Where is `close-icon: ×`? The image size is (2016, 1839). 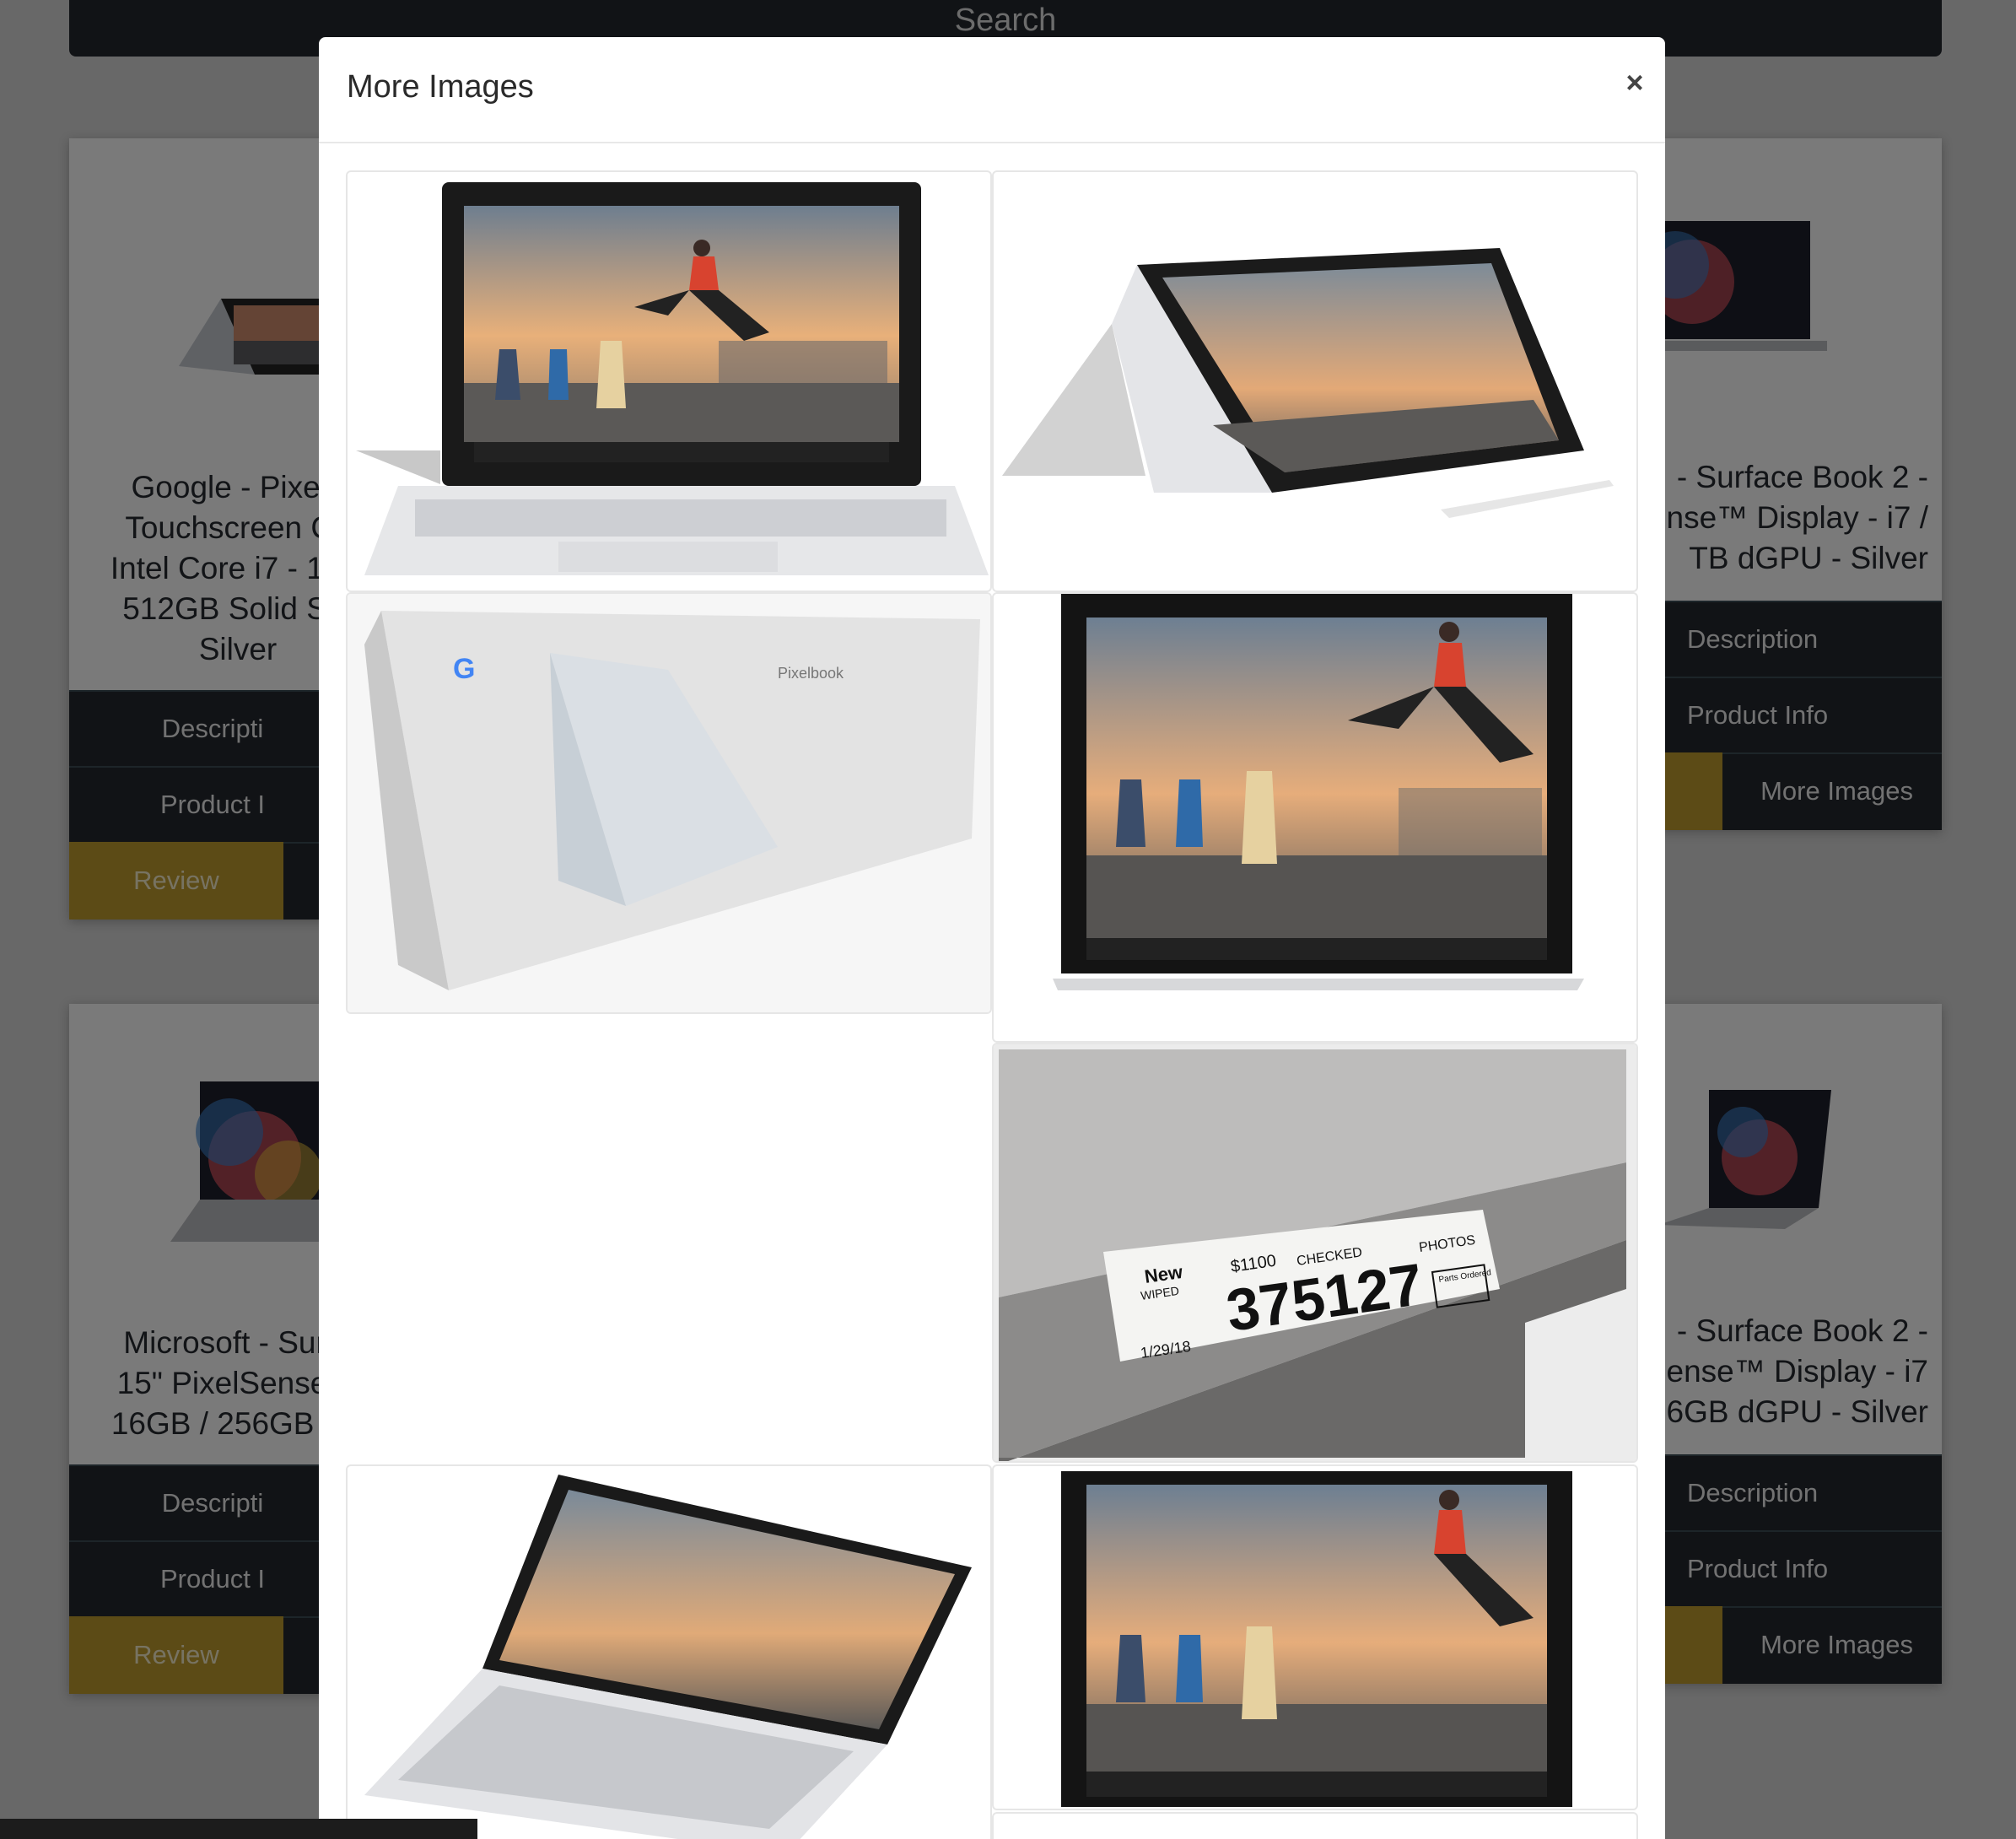 close-icon: × is located at coordinates (1635, 83).